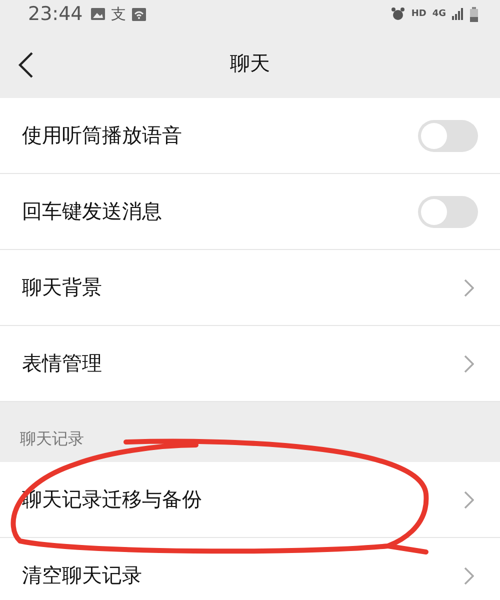 This screenshot has width=500, height=600. I want to click on network-label: 4G, so click(439, 14).